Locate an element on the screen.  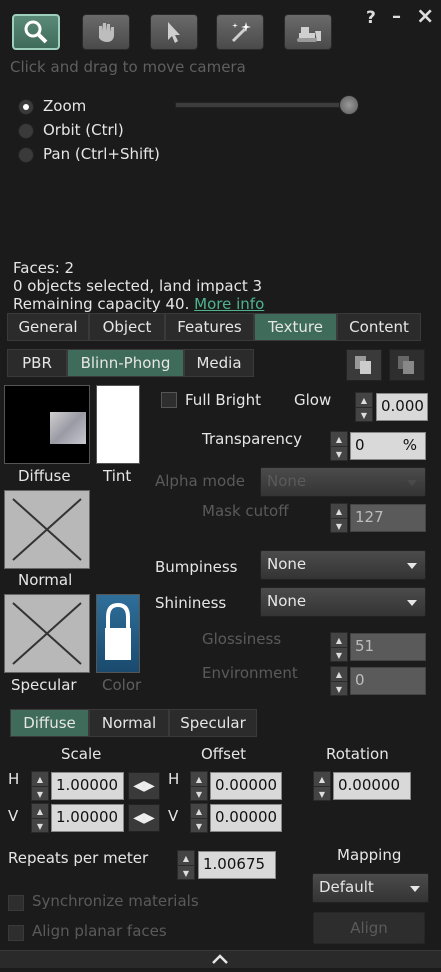
glossiness-spinner: ▲ ▼ is located at coordinates (339, 647).